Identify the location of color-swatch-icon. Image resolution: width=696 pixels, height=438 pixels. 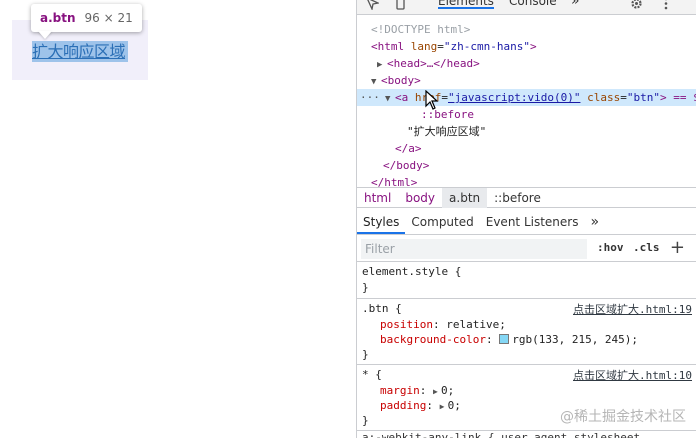
(504, 339).